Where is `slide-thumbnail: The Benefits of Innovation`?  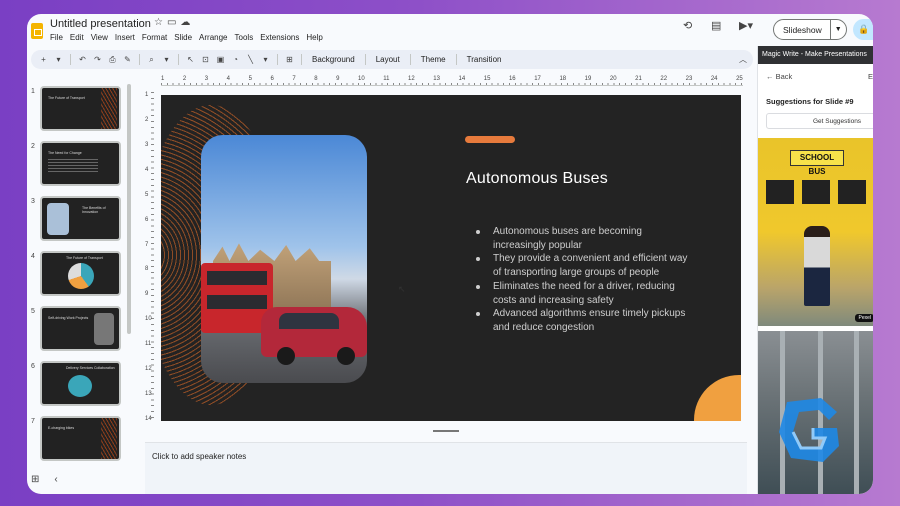 slide-thumbnail: The Benefits of Innovation is located at coordinates (80, 218).